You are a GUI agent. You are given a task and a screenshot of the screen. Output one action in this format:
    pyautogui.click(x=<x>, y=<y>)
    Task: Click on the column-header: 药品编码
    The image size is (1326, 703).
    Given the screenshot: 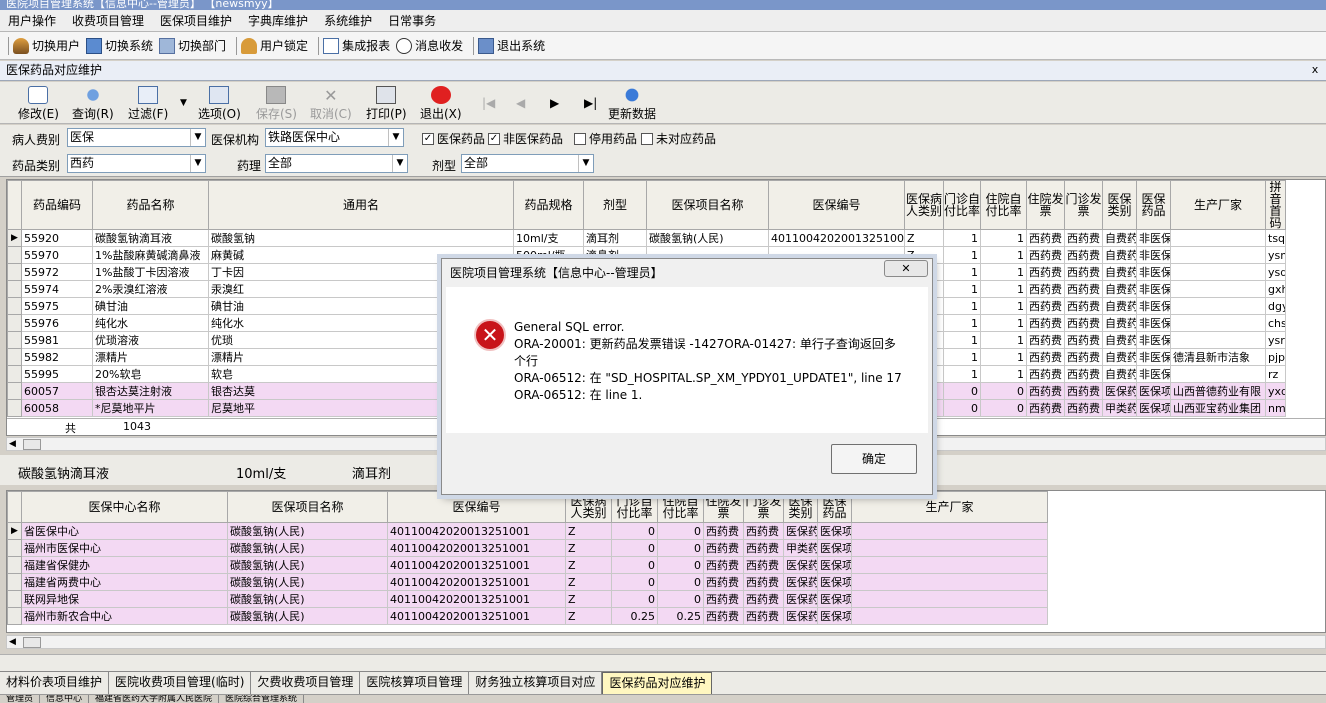 What is the action you would take?
    pyautogui.click(x=57, y=205)
    